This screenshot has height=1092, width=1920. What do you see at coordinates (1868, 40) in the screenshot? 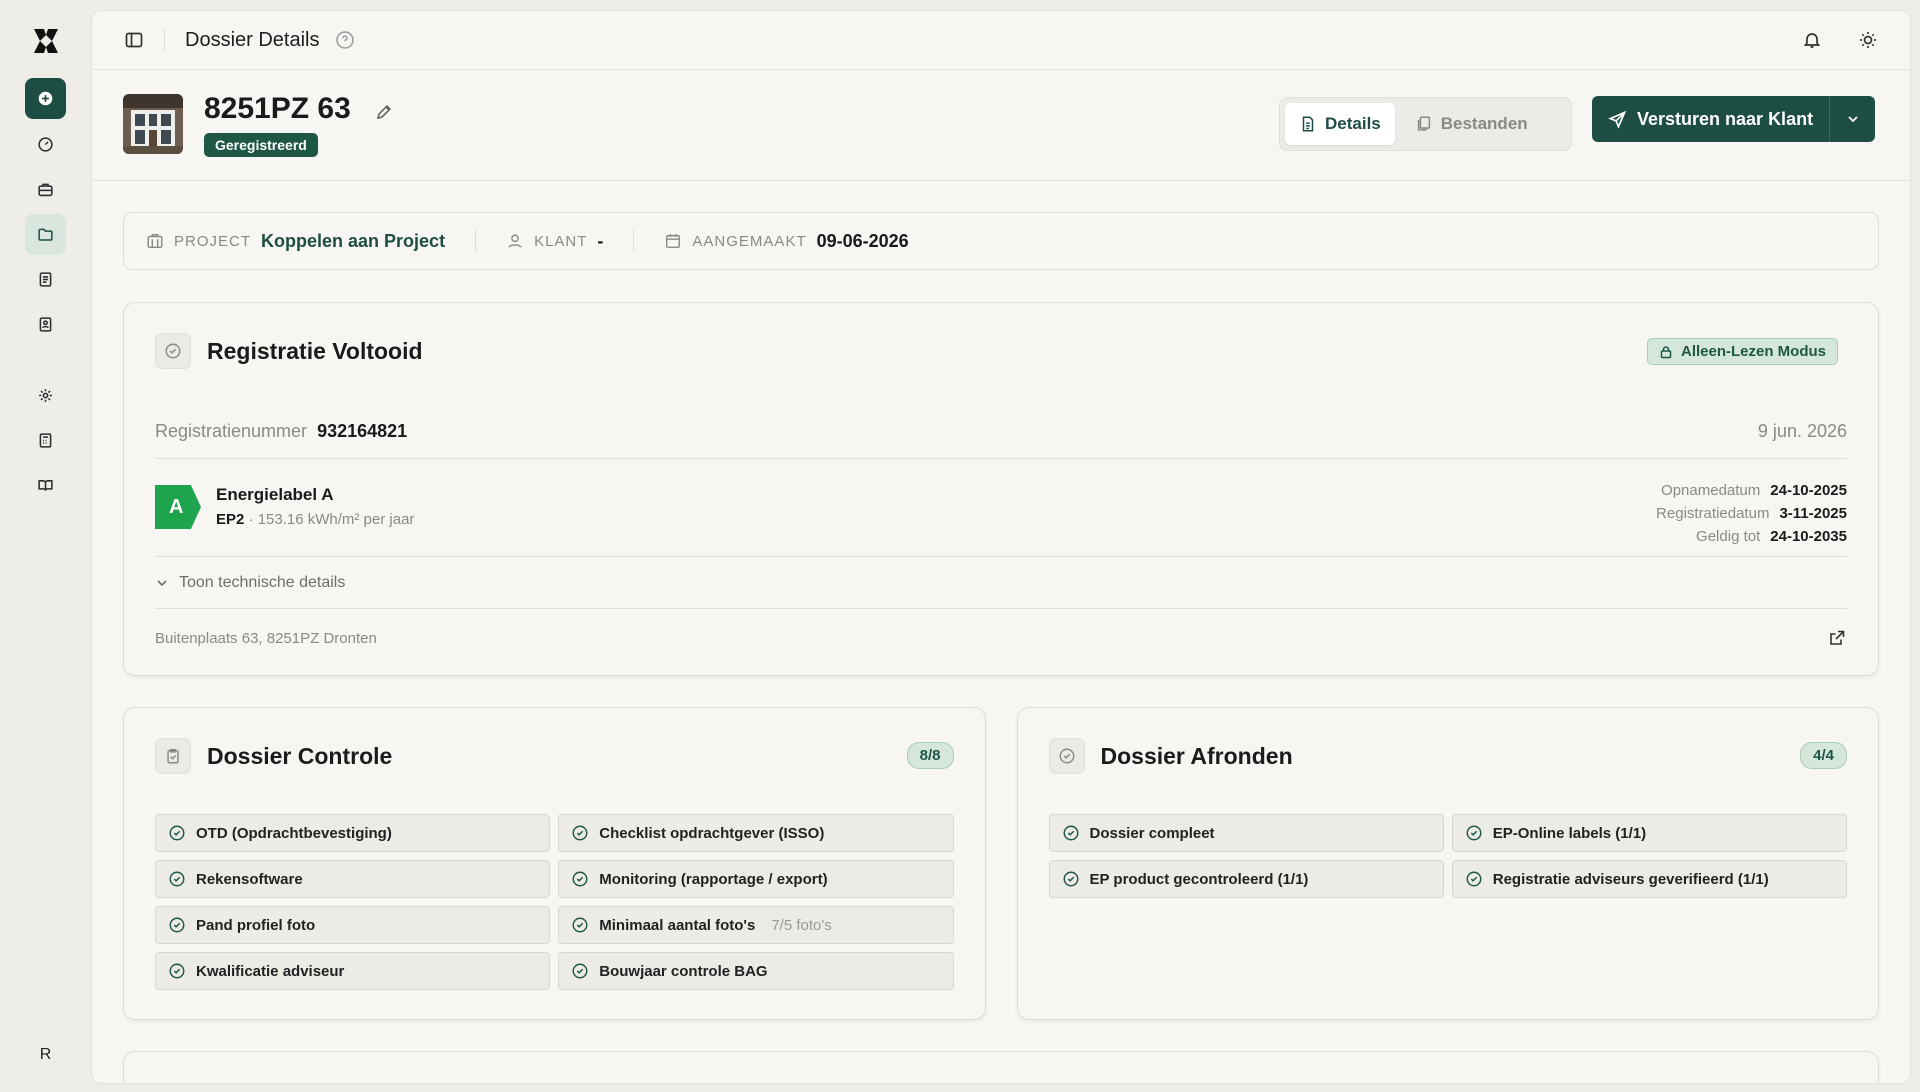
I see `theme-toggle-icon` at bounding box center [1868, 40].